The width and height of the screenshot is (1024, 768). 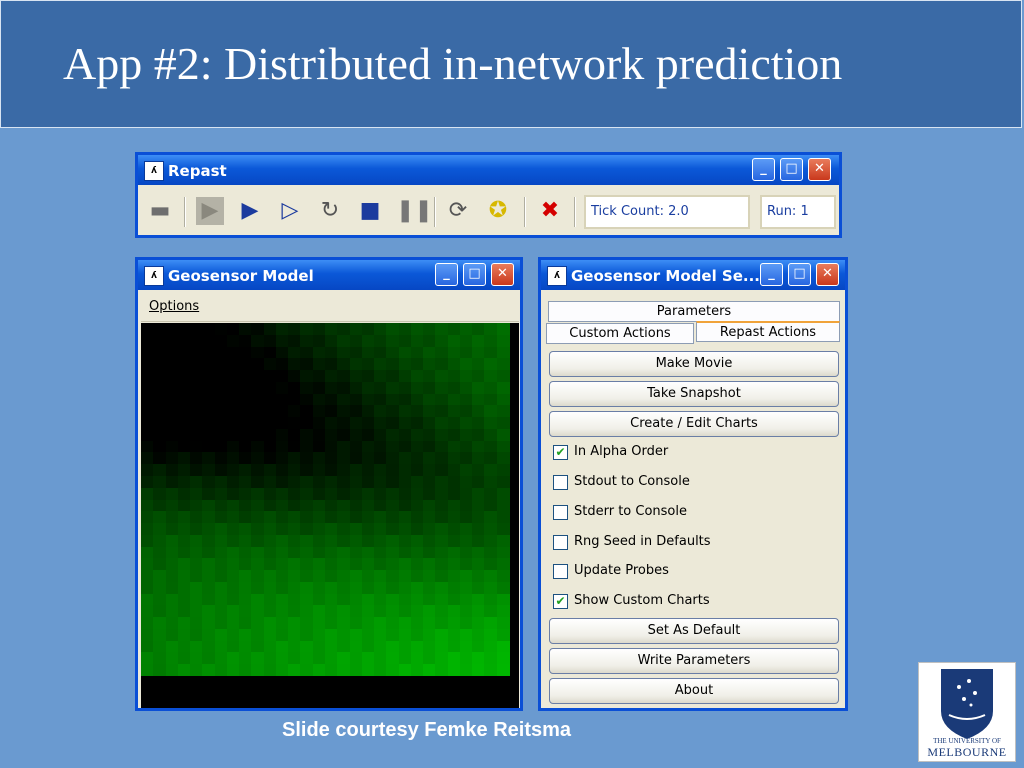 What do you see at coordinates (329, 275) in the screenshot?
I see `model-titlebar: ʎ Geosensor Model _ □ ✕` at bounding box center [329, 275].